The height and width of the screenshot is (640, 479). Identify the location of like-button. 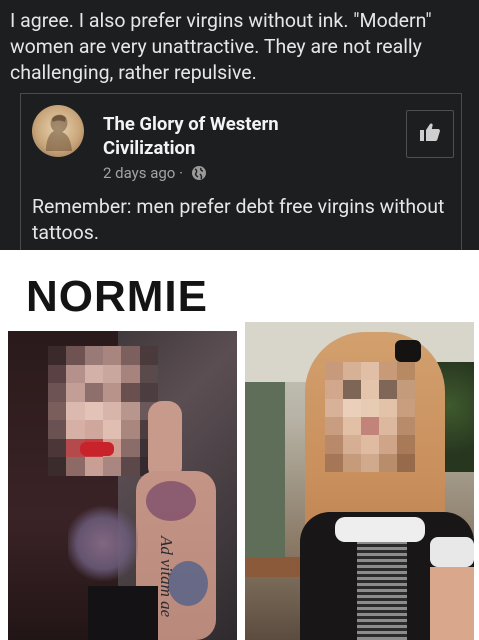
(430, 134).